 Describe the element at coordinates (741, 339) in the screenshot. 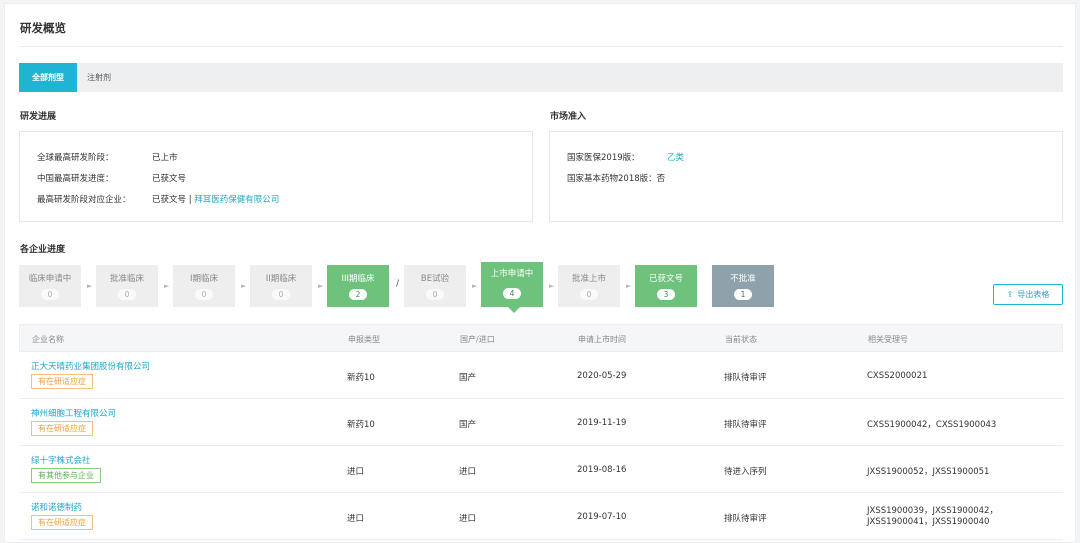

I see `column-header: 当前状态` at that location.